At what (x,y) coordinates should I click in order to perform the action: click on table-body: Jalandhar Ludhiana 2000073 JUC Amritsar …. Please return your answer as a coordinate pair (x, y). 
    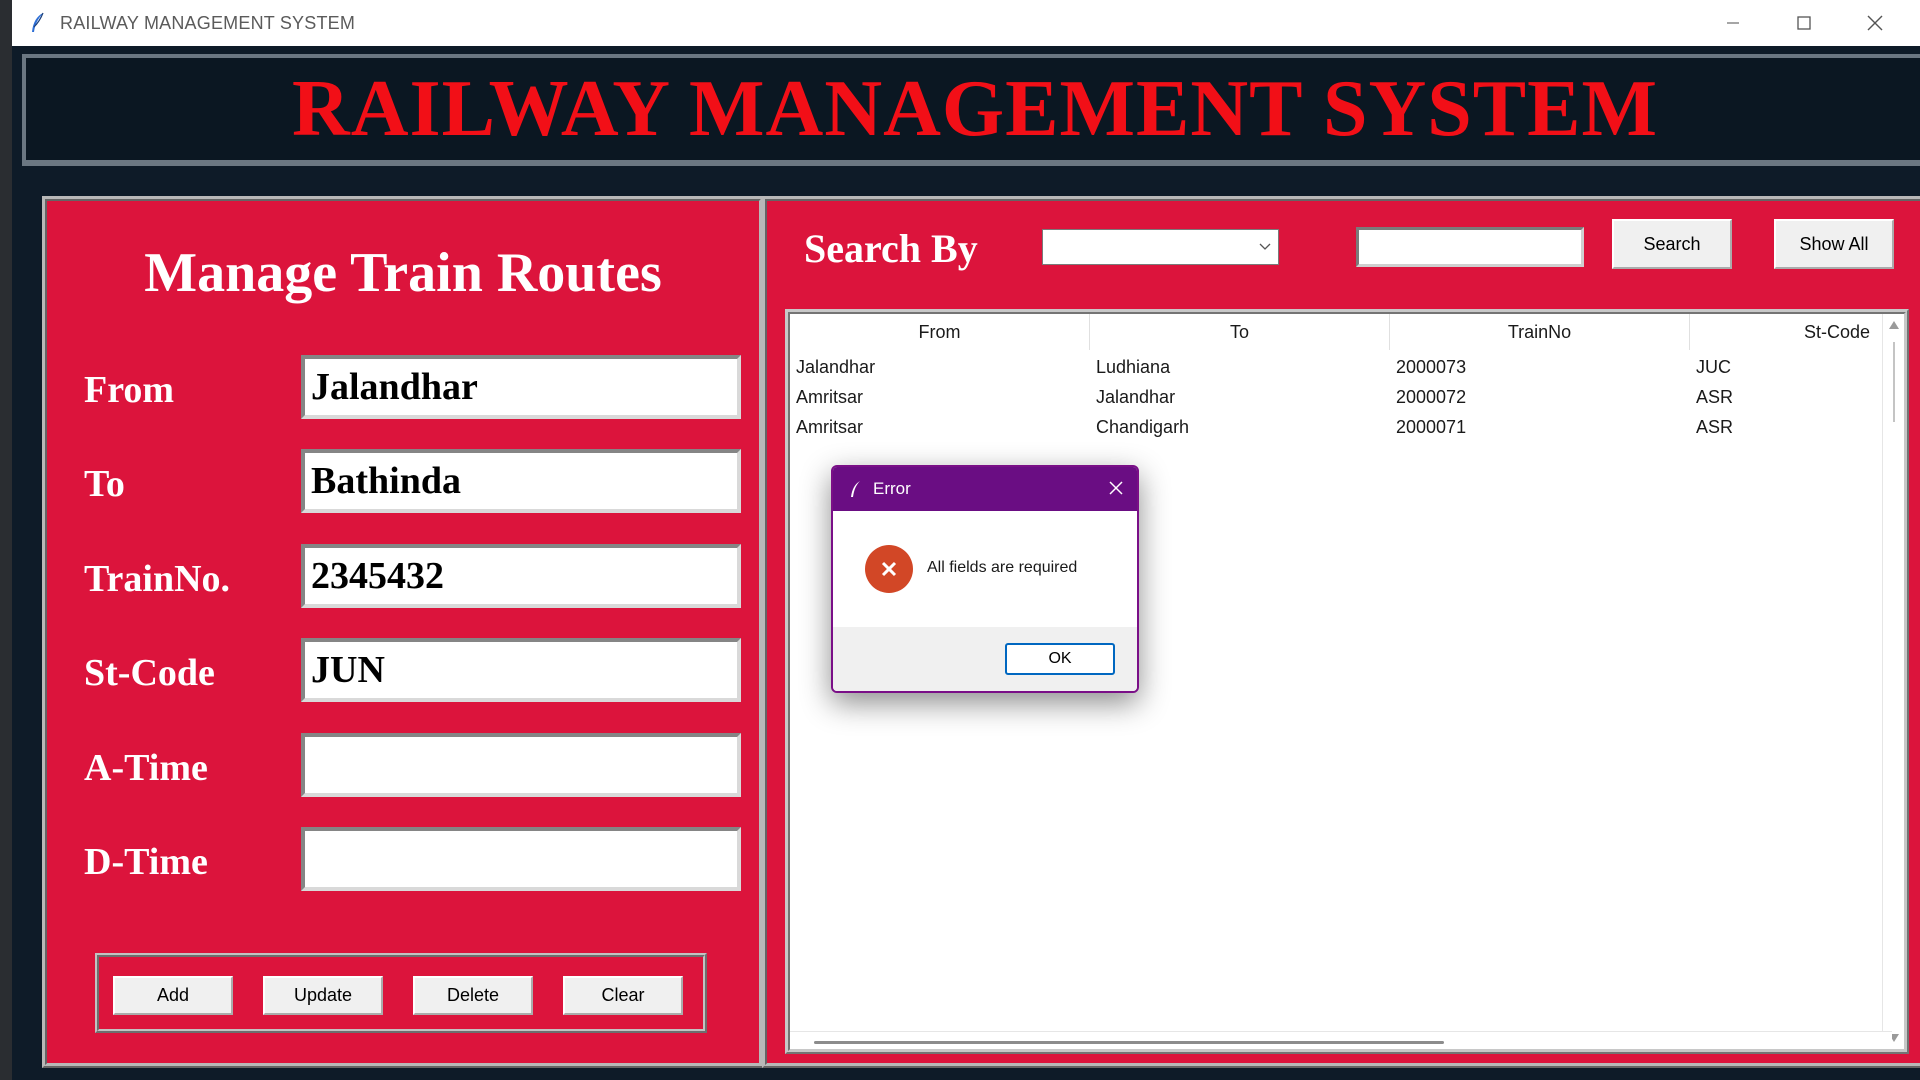
    Looking at the image, I should click on (1330, 397).